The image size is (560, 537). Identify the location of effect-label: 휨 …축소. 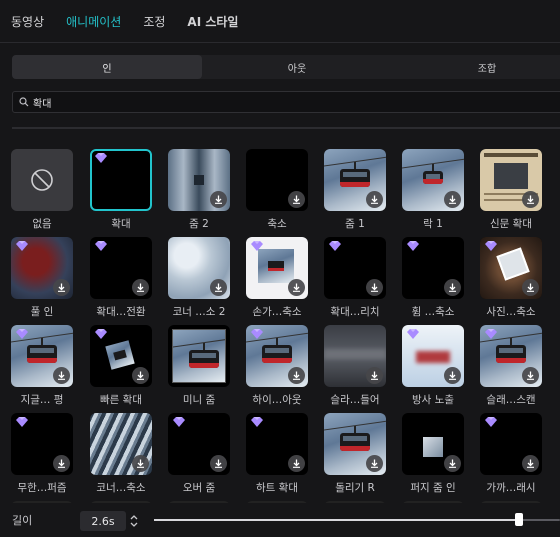
(433, 312).